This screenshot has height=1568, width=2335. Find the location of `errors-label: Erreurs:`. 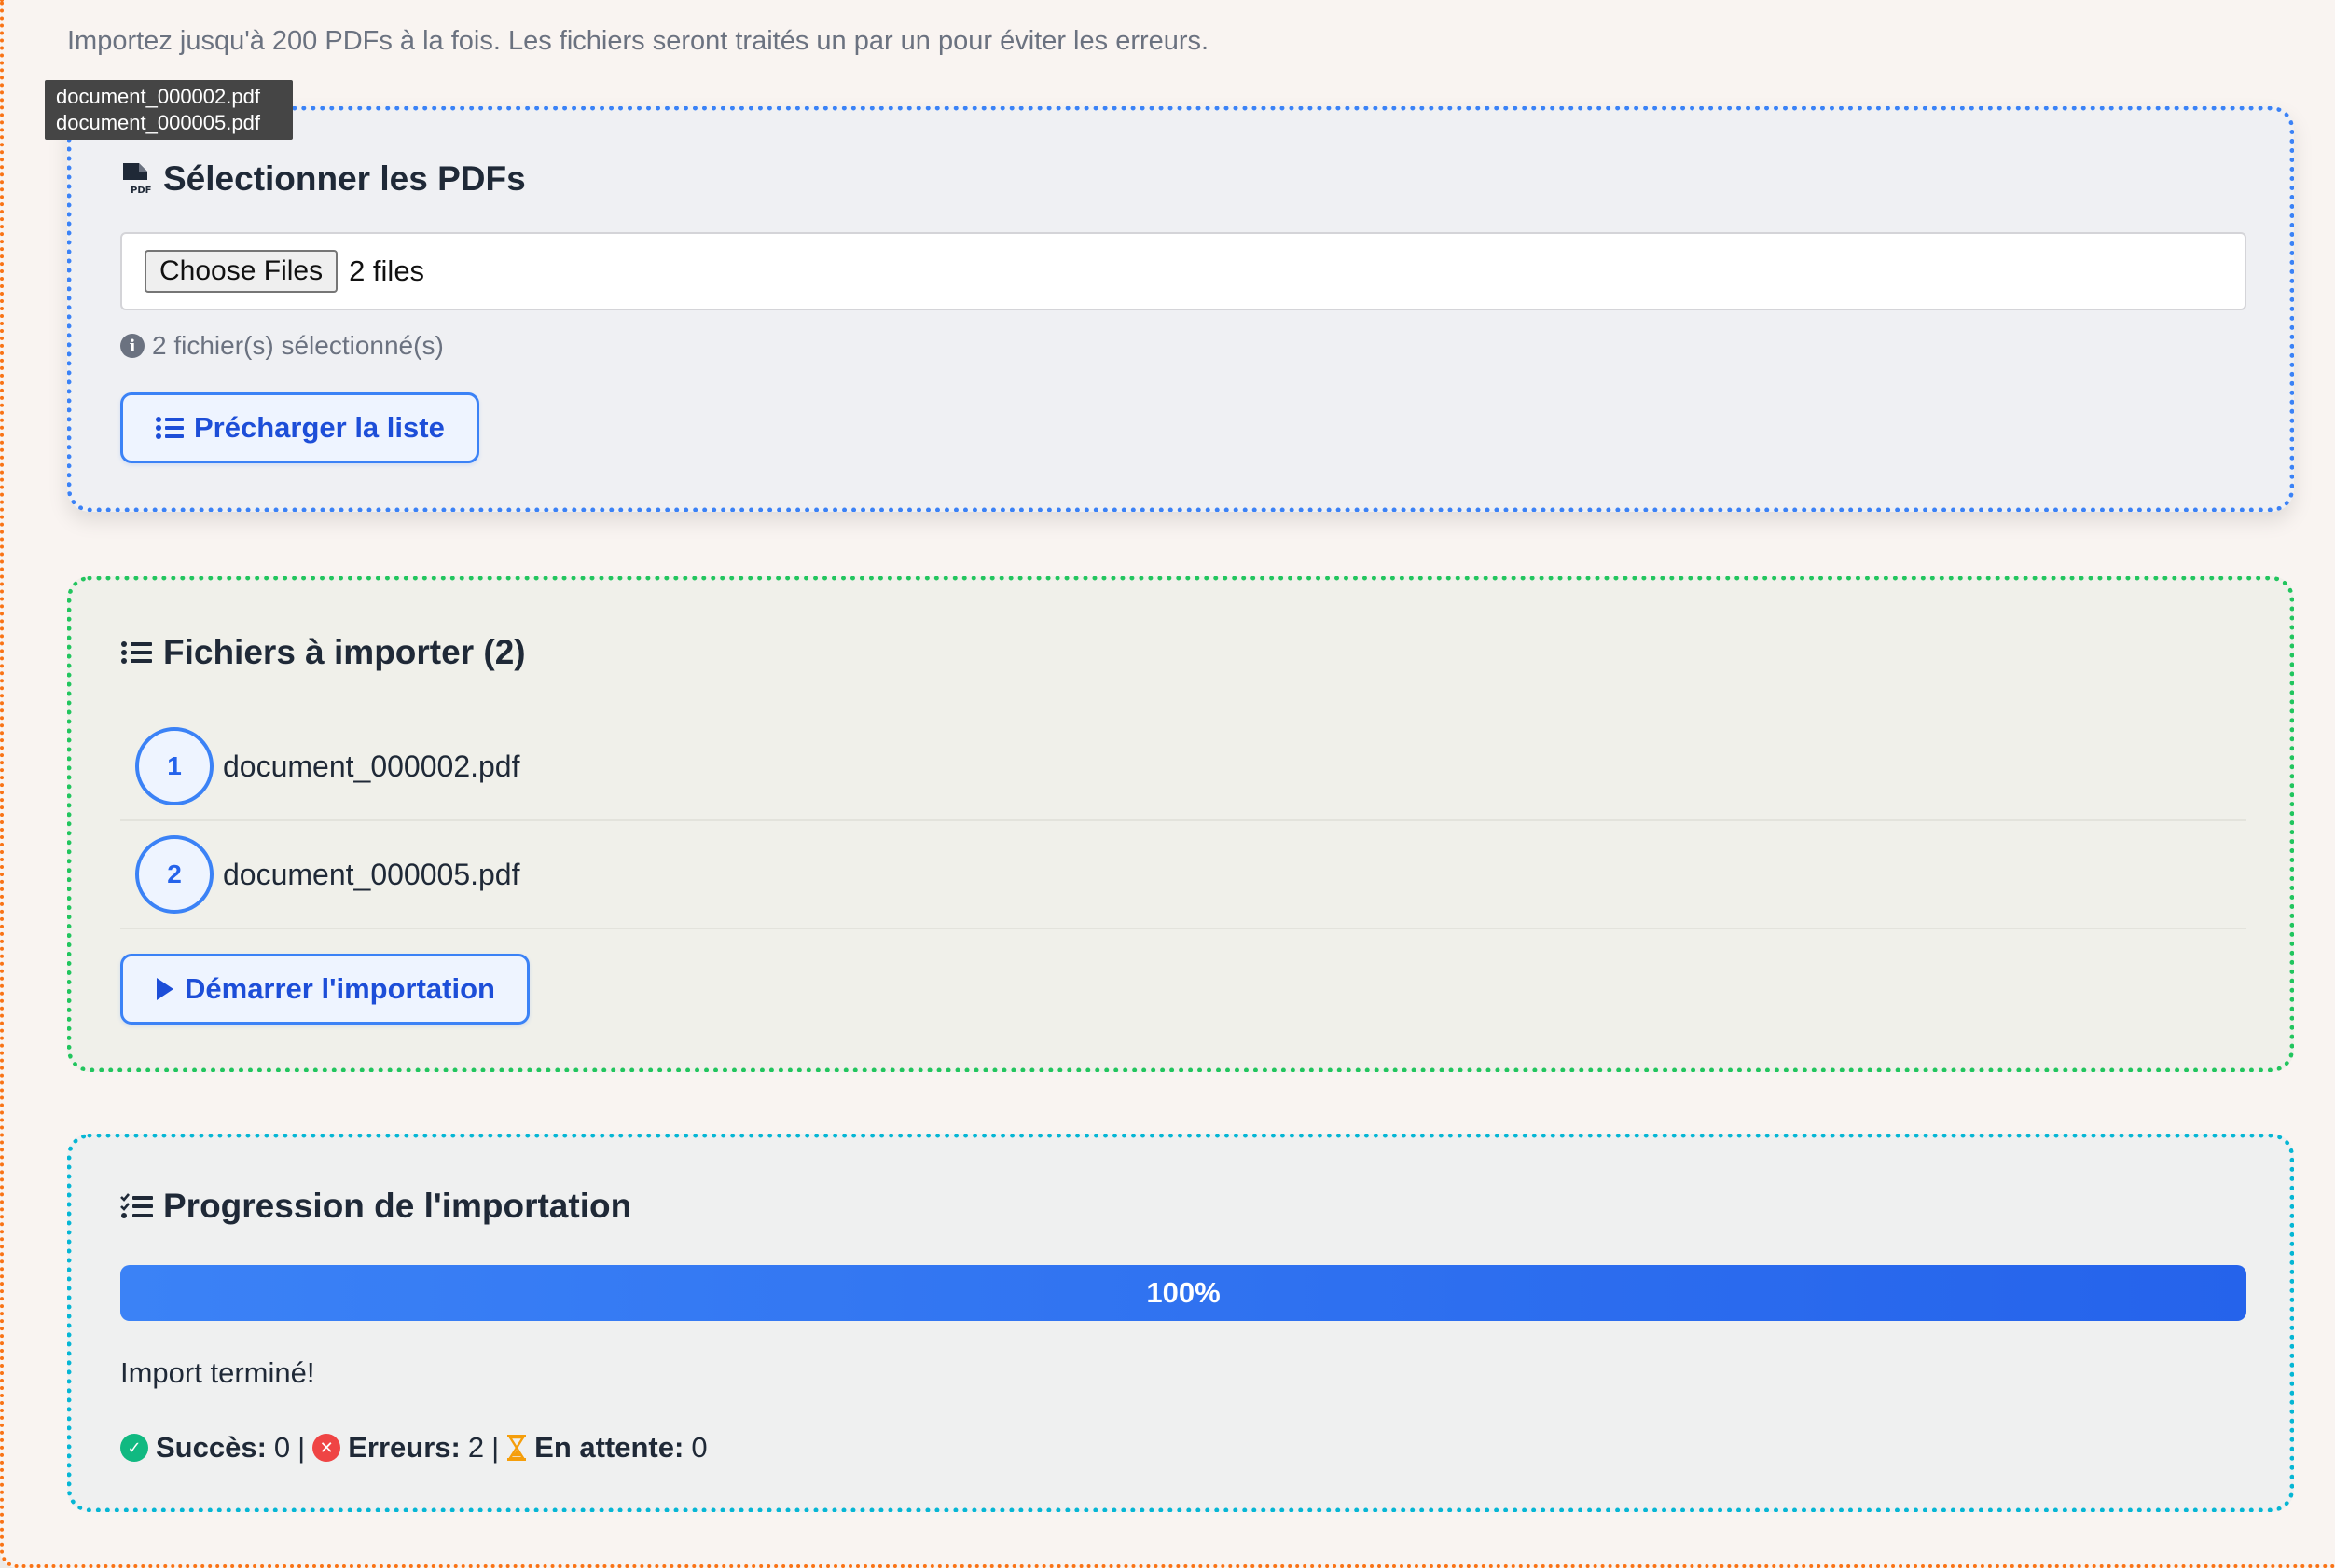

errors-label: Erreurs: is located at coordinates (405, 1447).